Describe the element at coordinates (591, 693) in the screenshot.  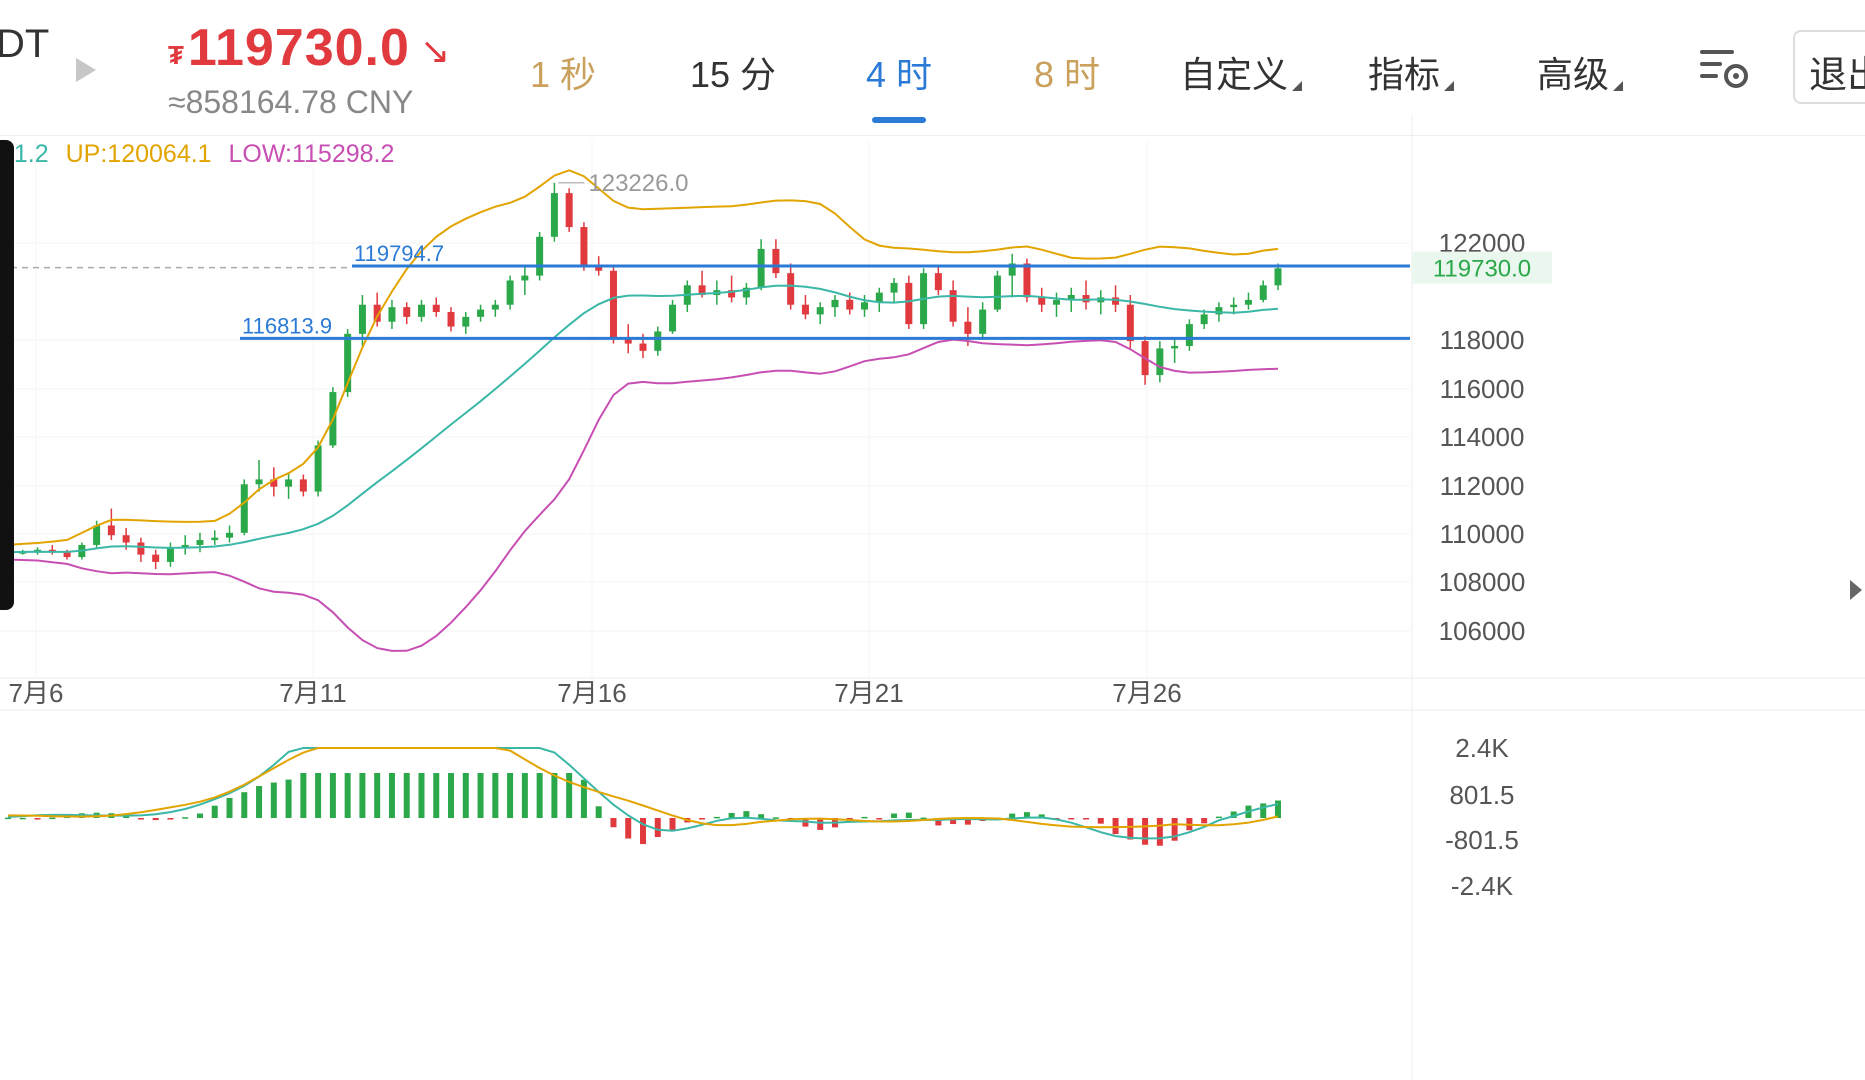
I see `x-tick-label: 7月16` at that location.